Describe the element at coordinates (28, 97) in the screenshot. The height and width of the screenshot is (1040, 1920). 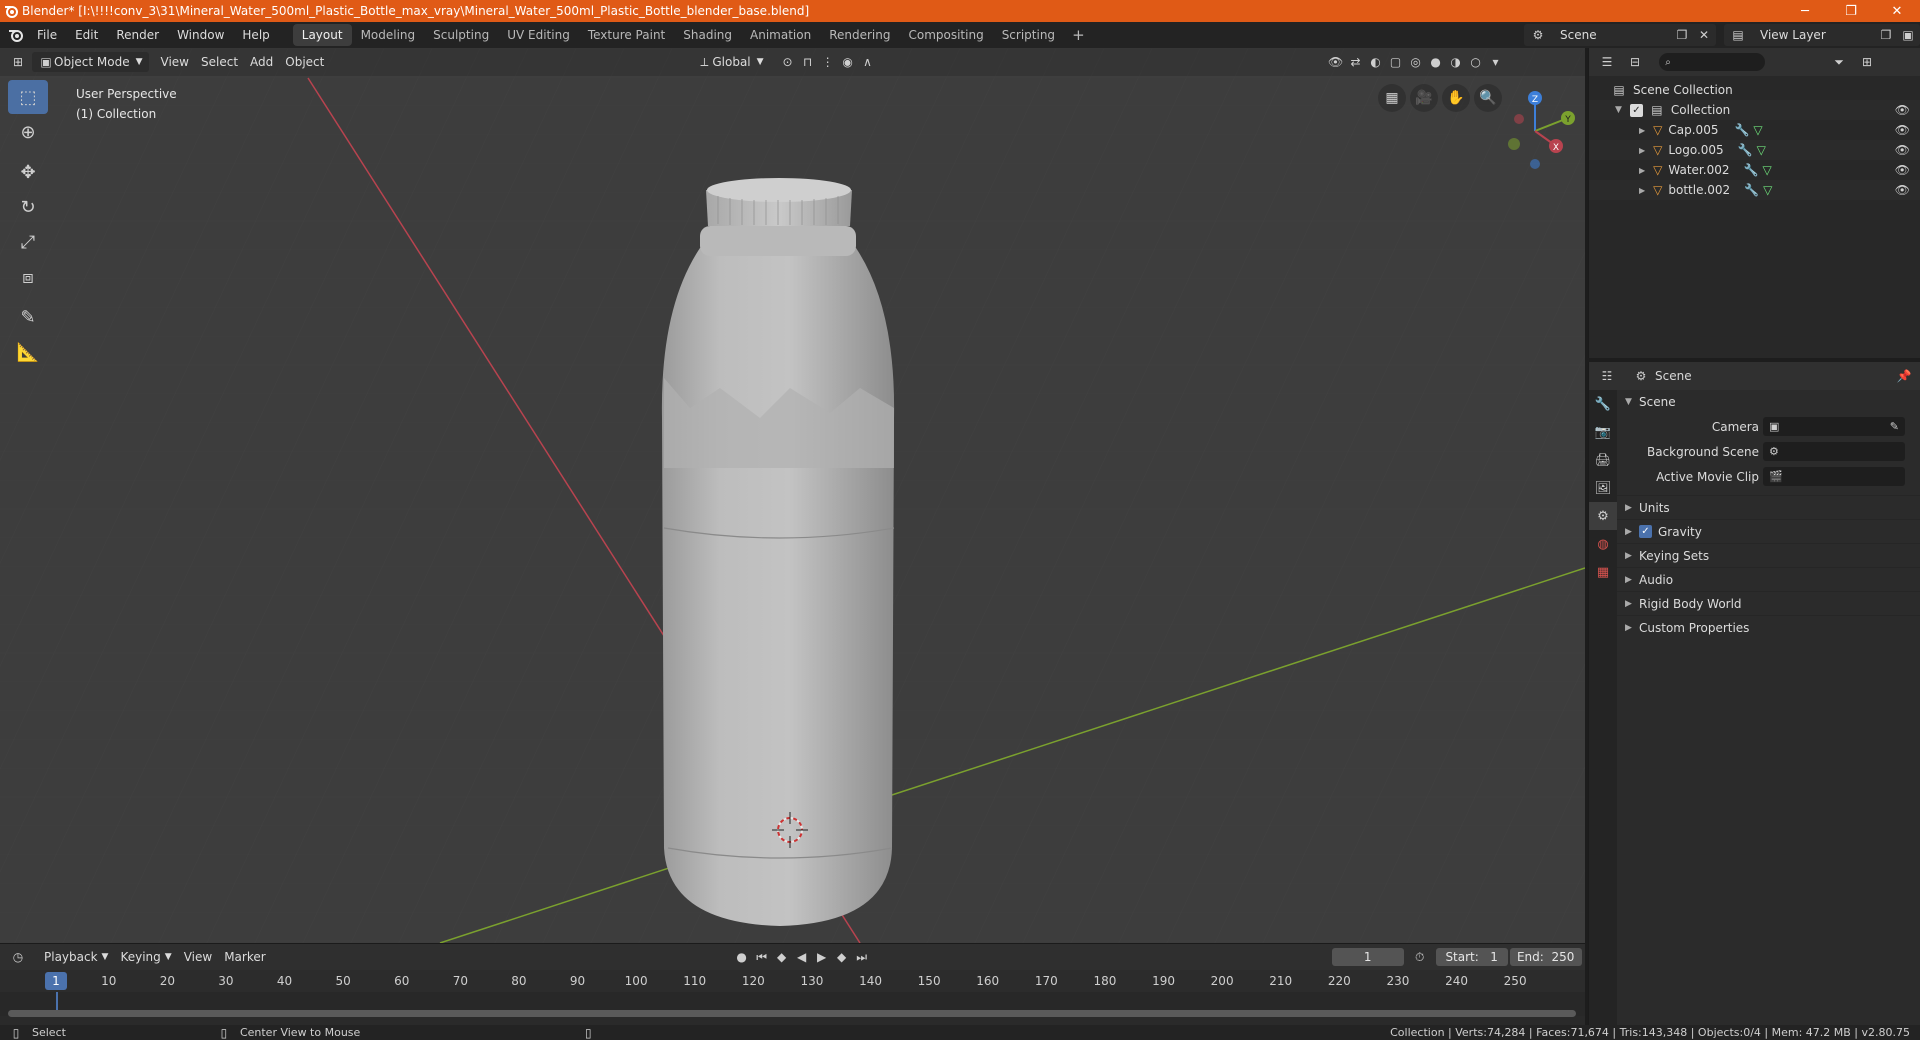
I see `select-box-tool-icon: ⬚` at that location.